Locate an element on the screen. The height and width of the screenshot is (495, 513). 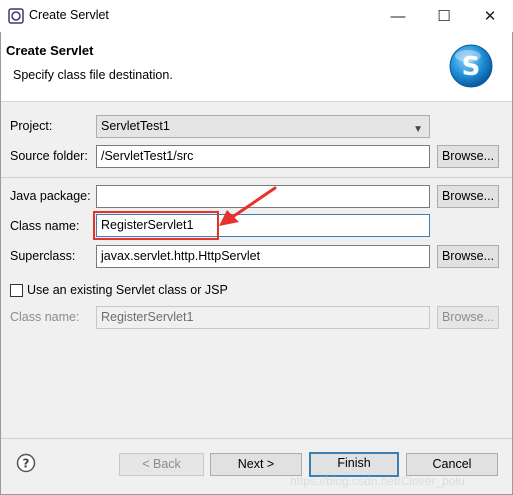
annotation-highlight-box is located at coordinates (156, 225).